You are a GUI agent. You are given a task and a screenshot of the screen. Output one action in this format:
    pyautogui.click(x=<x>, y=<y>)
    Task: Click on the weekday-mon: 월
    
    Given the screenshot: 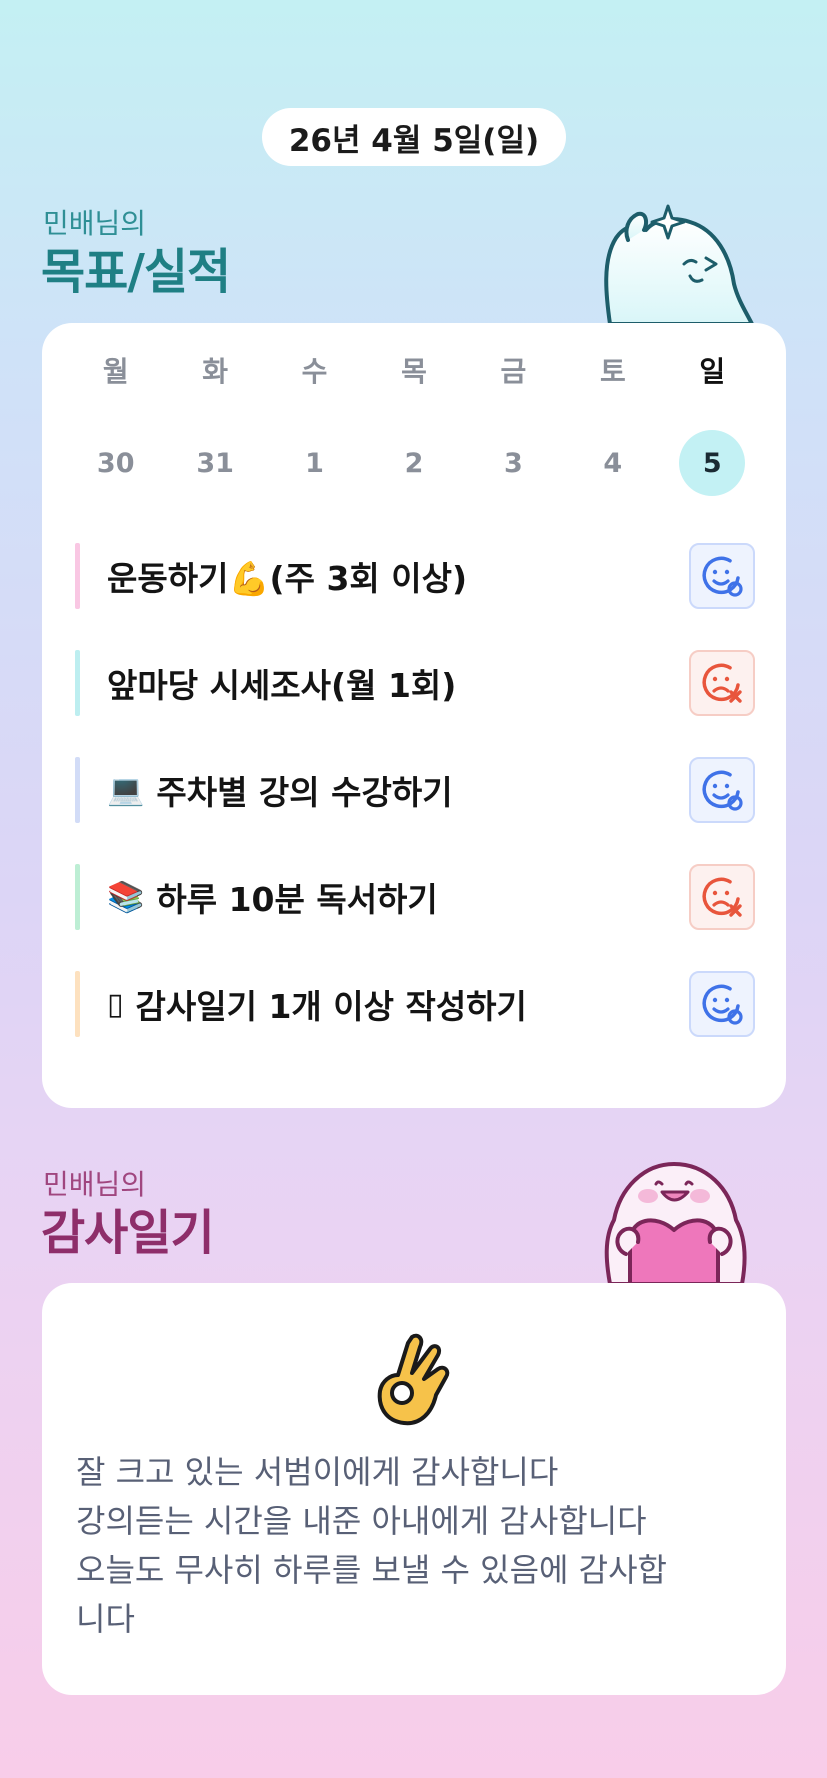 What is the action you would take?
    pyautogui.click(x=115, y=371)
    